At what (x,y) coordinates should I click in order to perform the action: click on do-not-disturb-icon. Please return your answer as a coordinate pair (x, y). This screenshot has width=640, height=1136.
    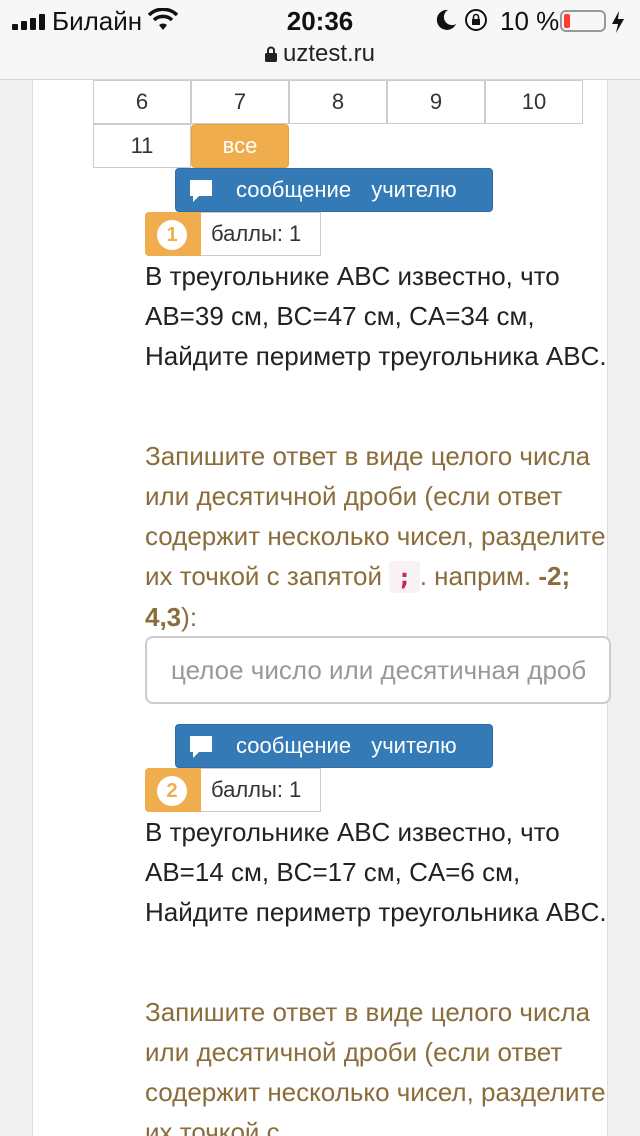
    Looking at the image, I should click on (446, 19).